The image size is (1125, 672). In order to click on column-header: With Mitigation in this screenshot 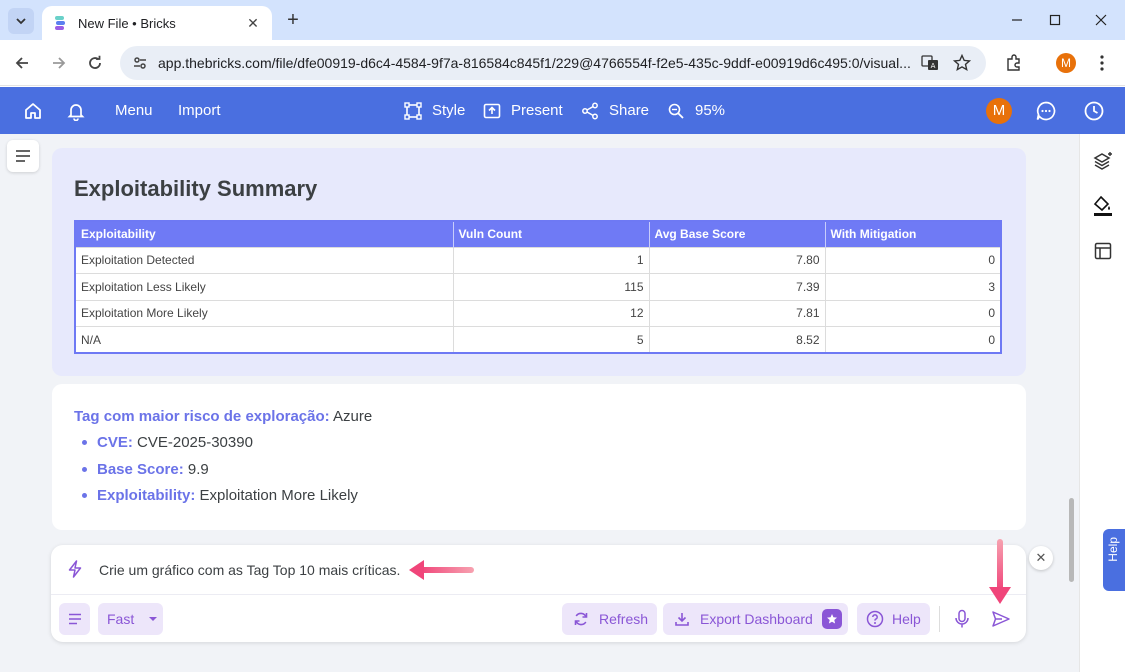, I will do `click(913, 234)`.